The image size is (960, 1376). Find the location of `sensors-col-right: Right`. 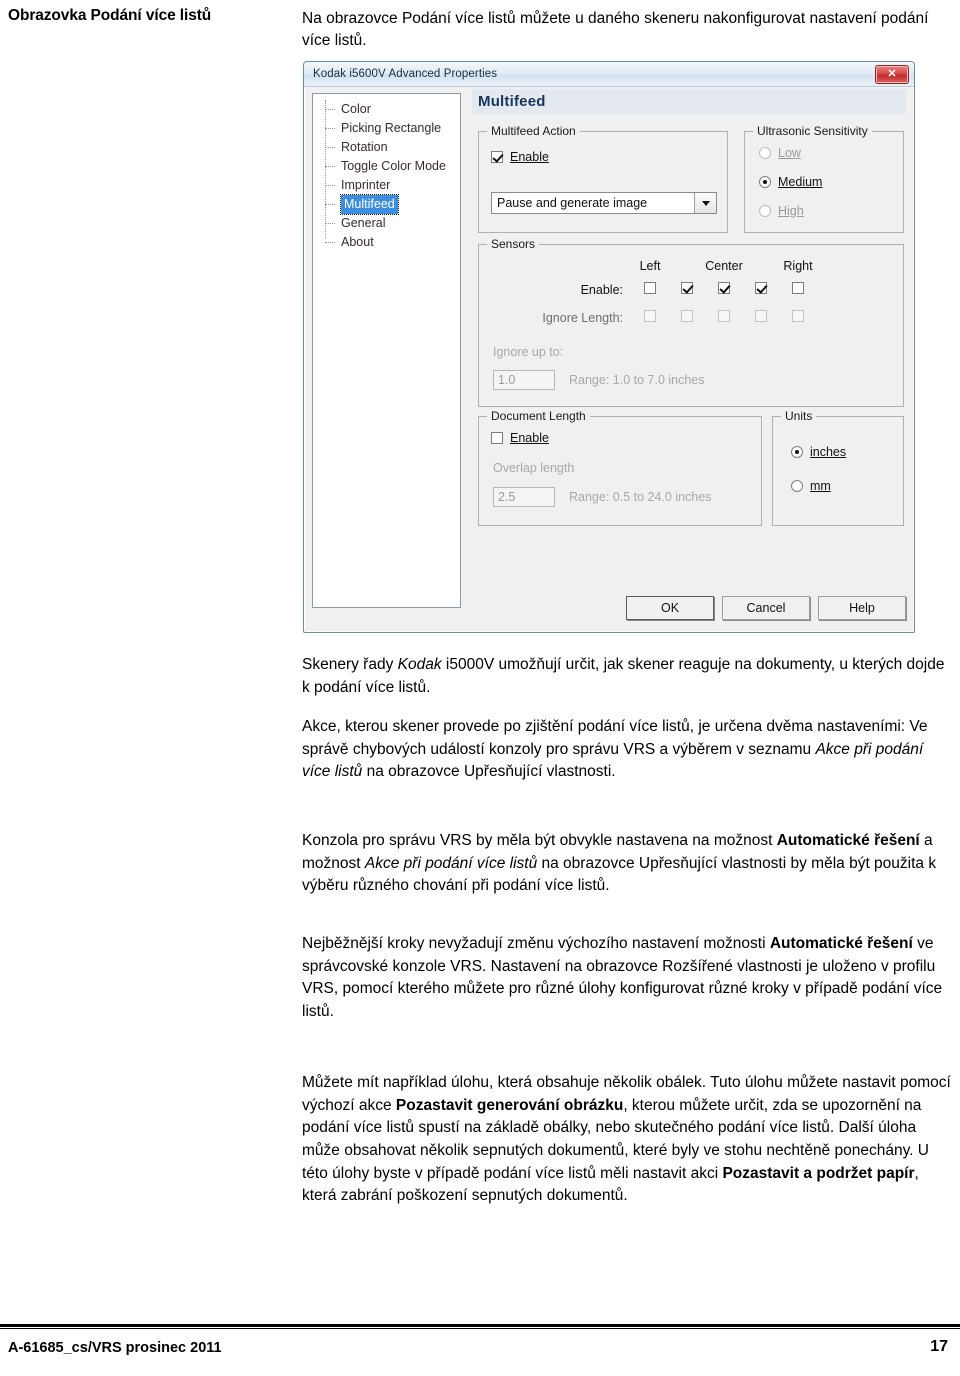

sensors-col-right: Right is located at coordinates (798, 266).